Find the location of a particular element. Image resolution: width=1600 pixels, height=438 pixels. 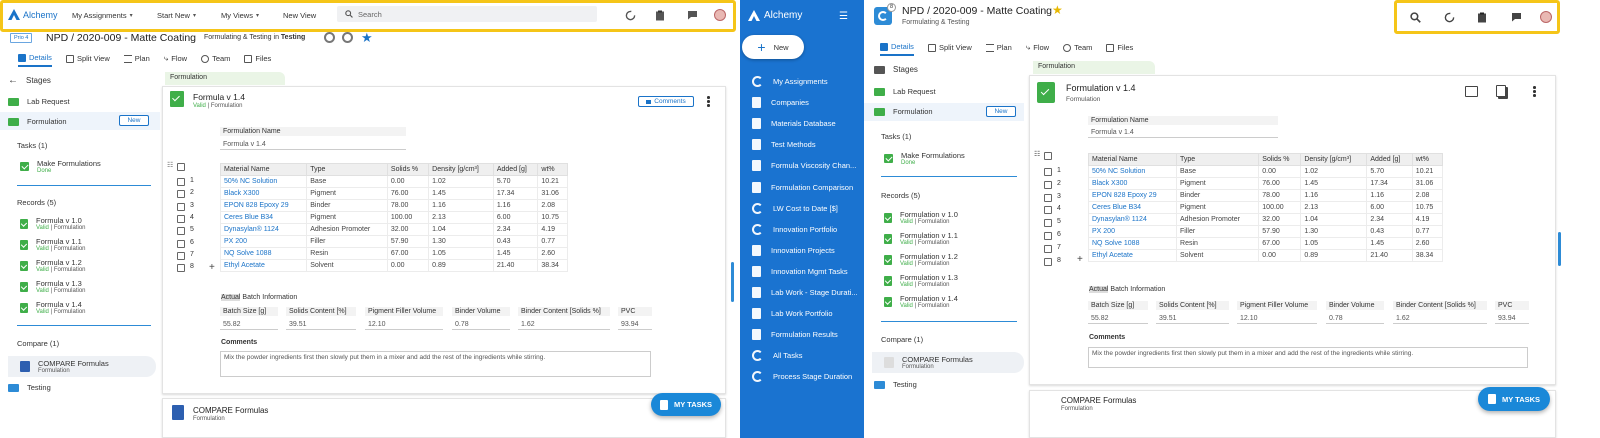

batch-field-value: 0.78 is located at coordinates (1355, 319).